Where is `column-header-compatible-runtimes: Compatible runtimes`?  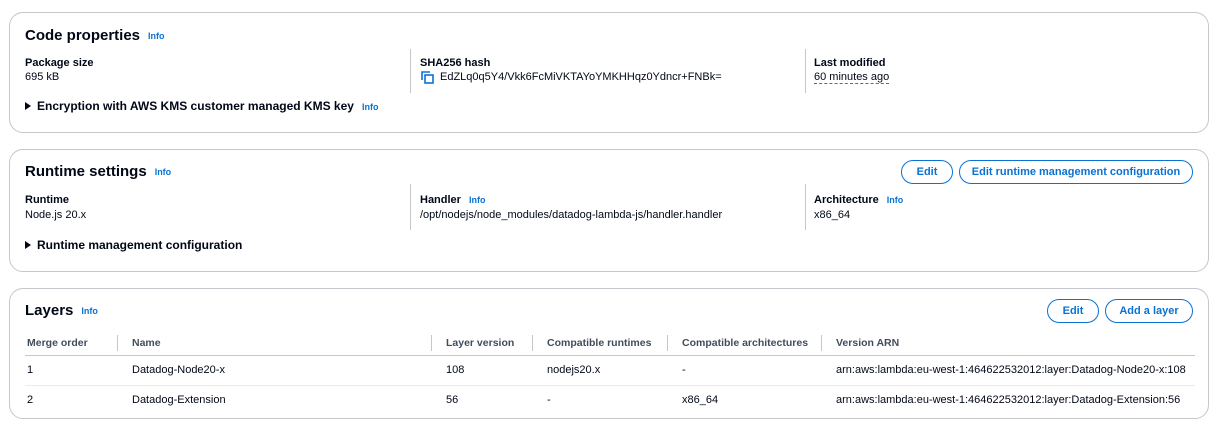 column-header-compatible-runtimes: Compatible runtimes is located at coordinates (599, 343).